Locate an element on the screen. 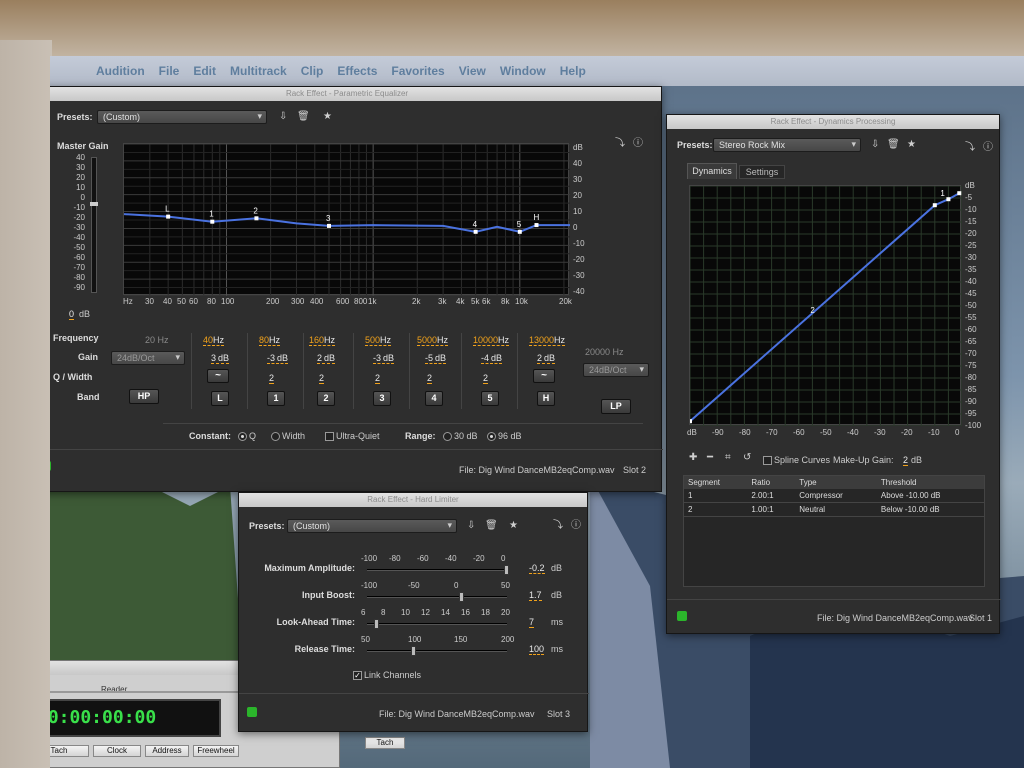  band-1-q: 2 is located at coordinates (272, 378).